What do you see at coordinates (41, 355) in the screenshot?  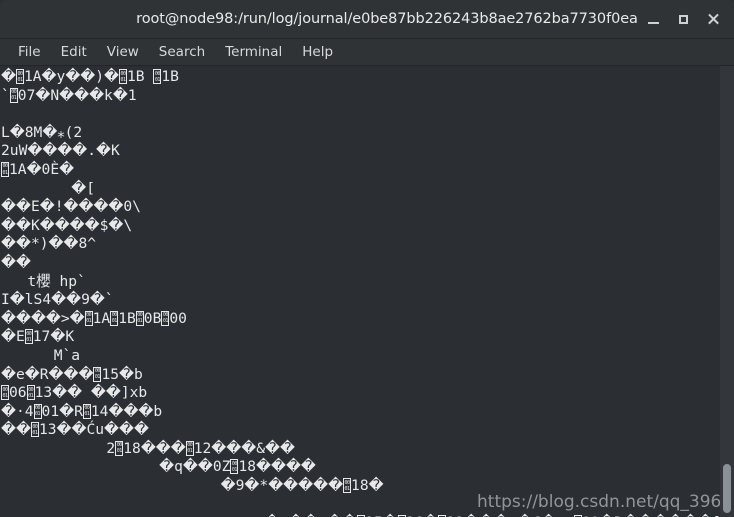 I see `terminal-line: M`a` at bounding box center [41, 355].